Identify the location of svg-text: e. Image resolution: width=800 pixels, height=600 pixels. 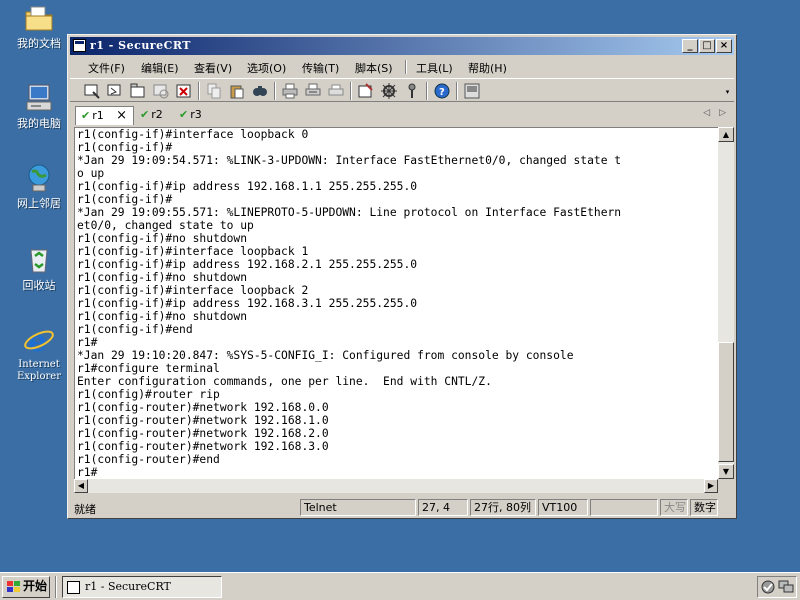
(37, 340).